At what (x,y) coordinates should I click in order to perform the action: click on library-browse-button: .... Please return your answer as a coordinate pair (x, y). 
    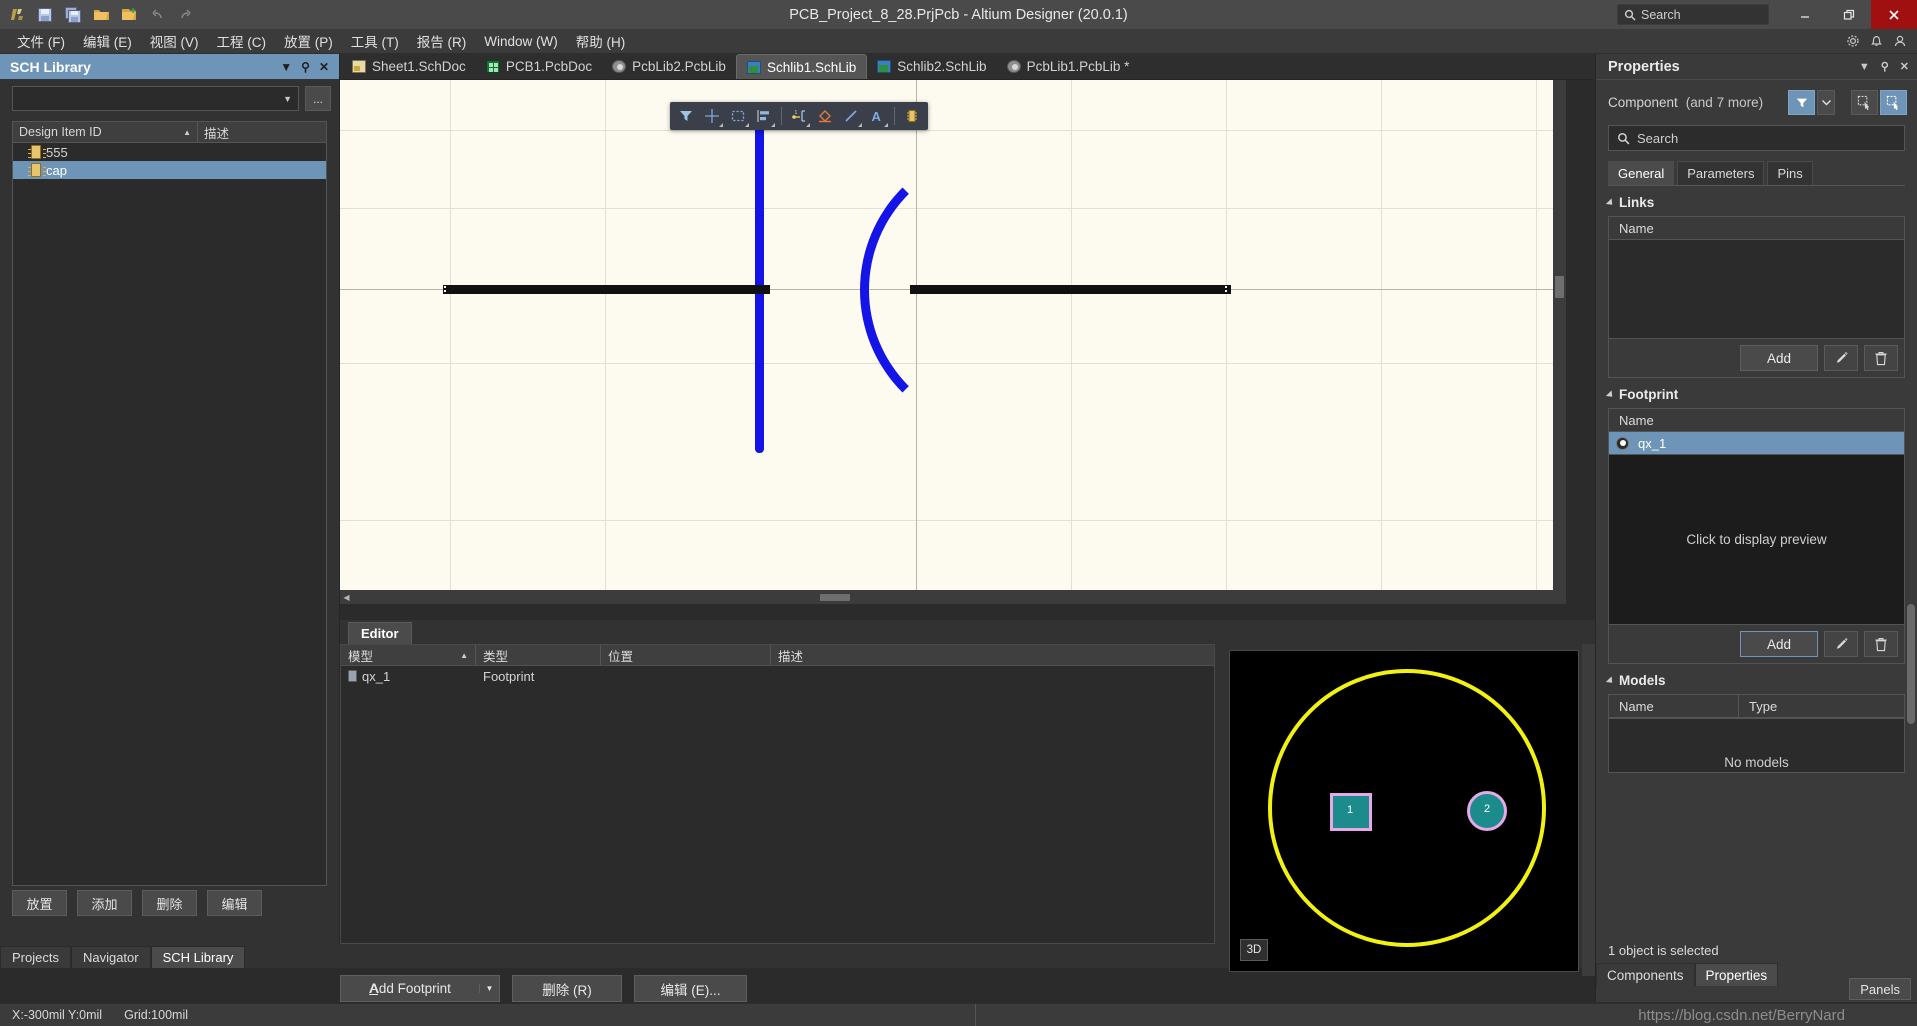
    Looking at the image, I should click on (318, 98).